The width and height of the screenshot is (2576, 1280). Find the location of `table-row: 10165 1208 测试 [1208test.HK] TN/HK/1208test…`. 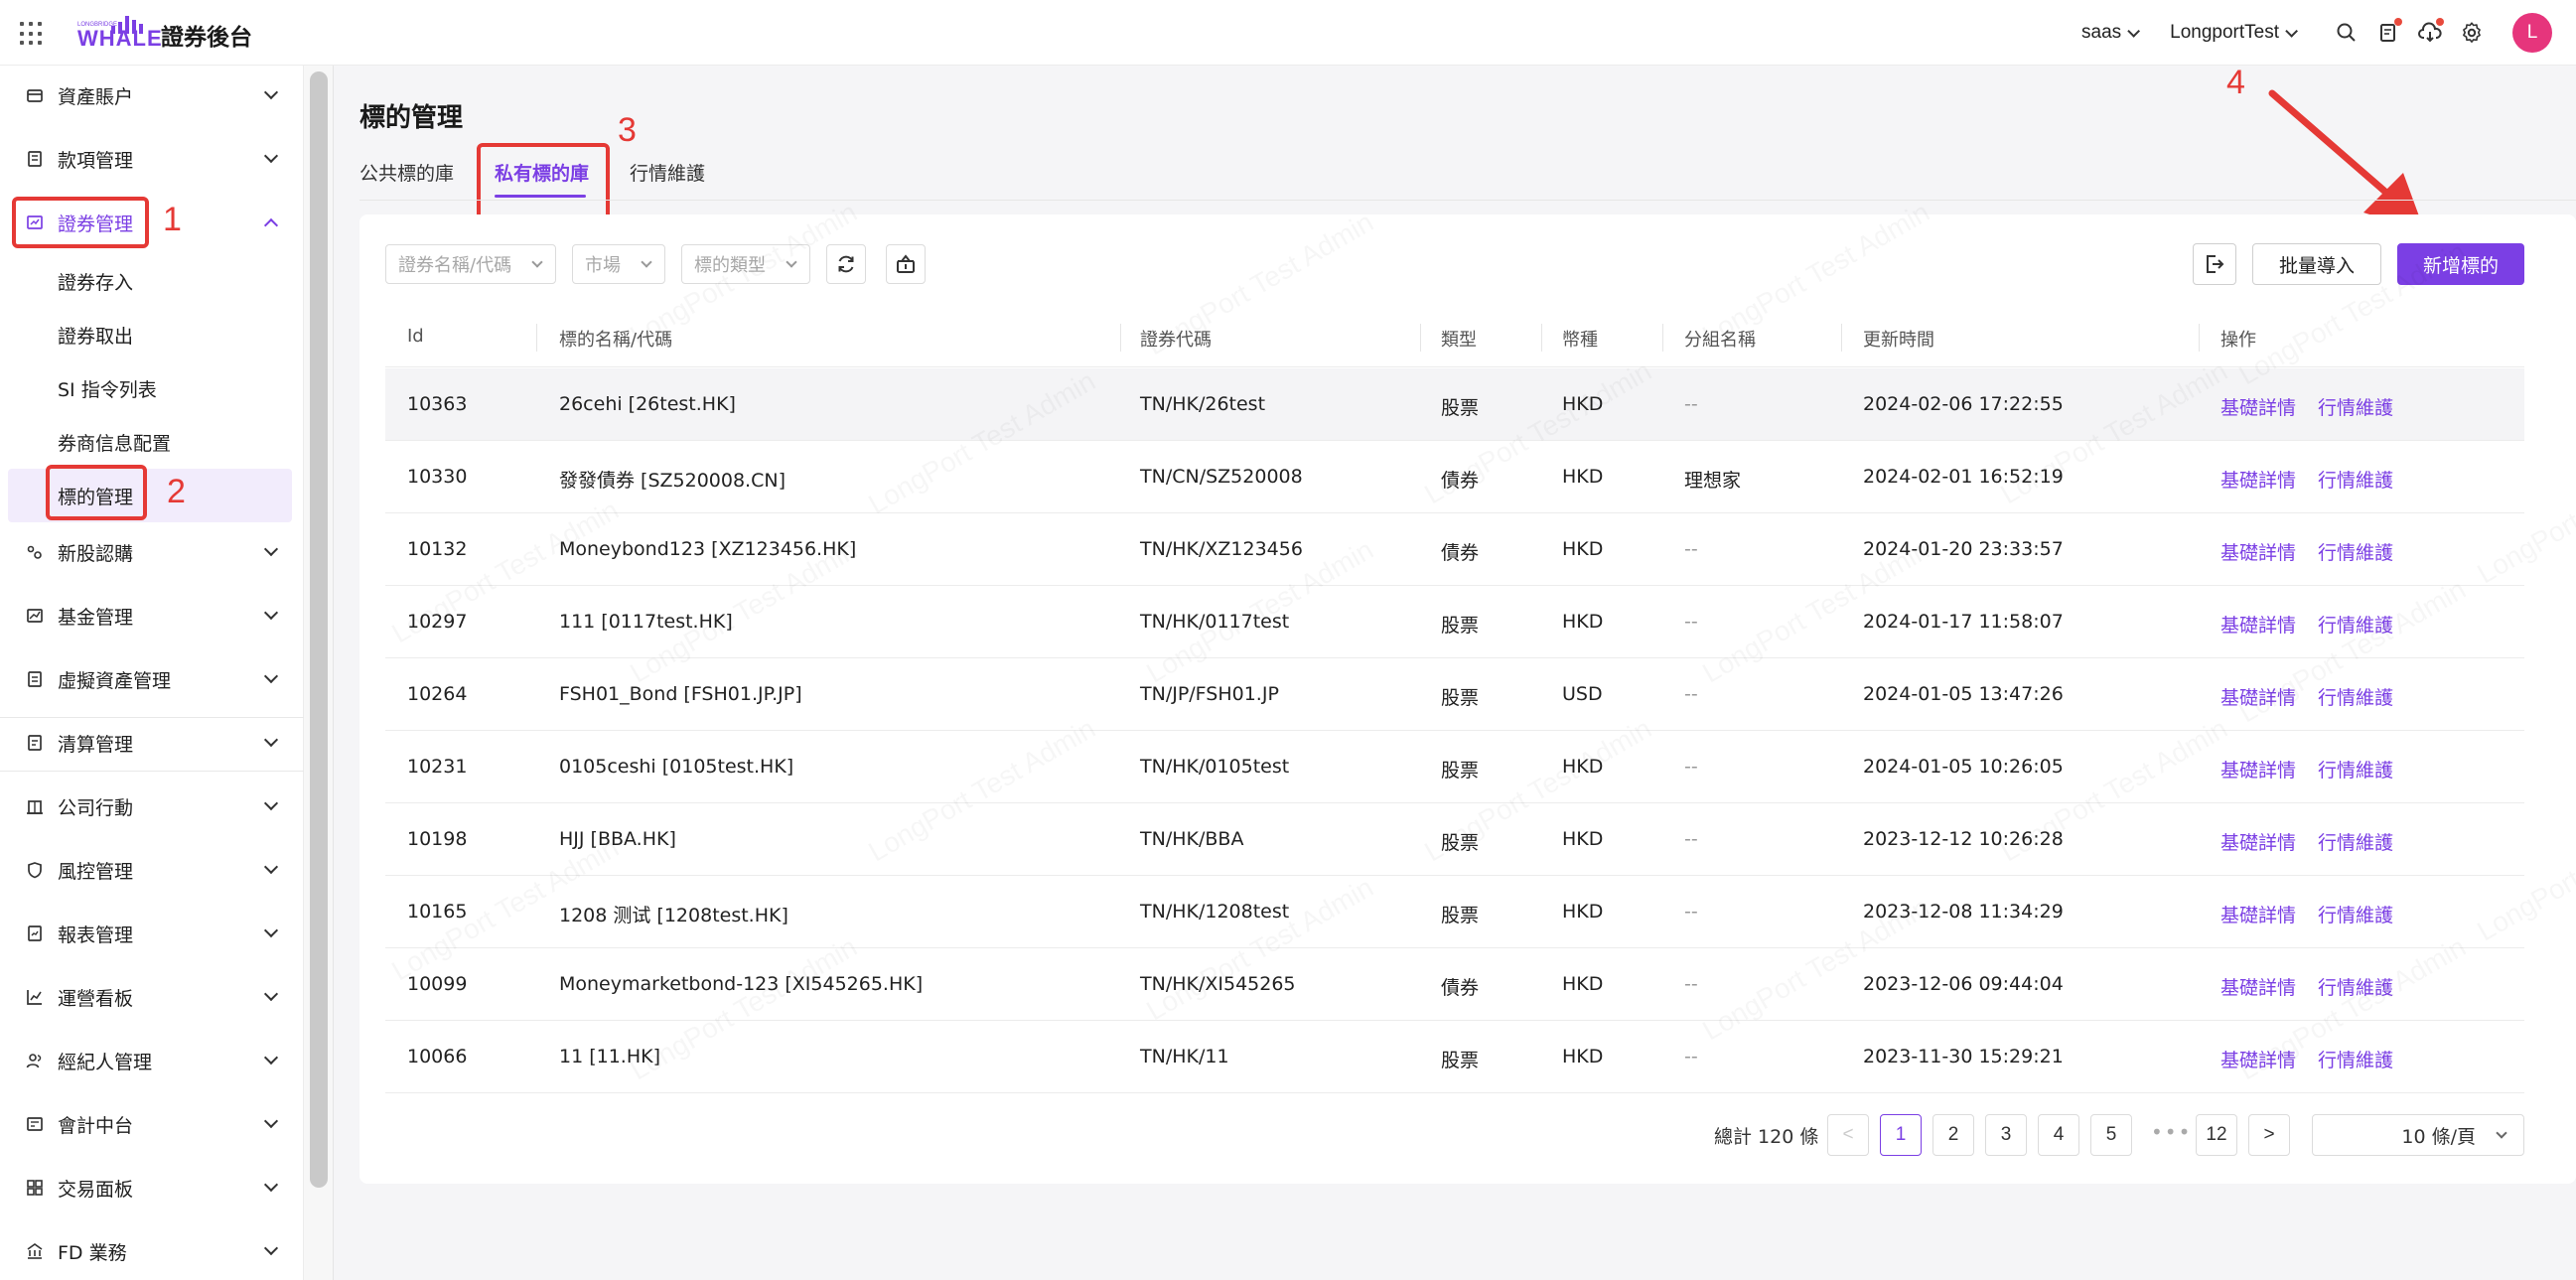

table-row: 10165 1208 测试 [1208test.HK] TN/HK/1208test… is located at coordinates (1454, 912).